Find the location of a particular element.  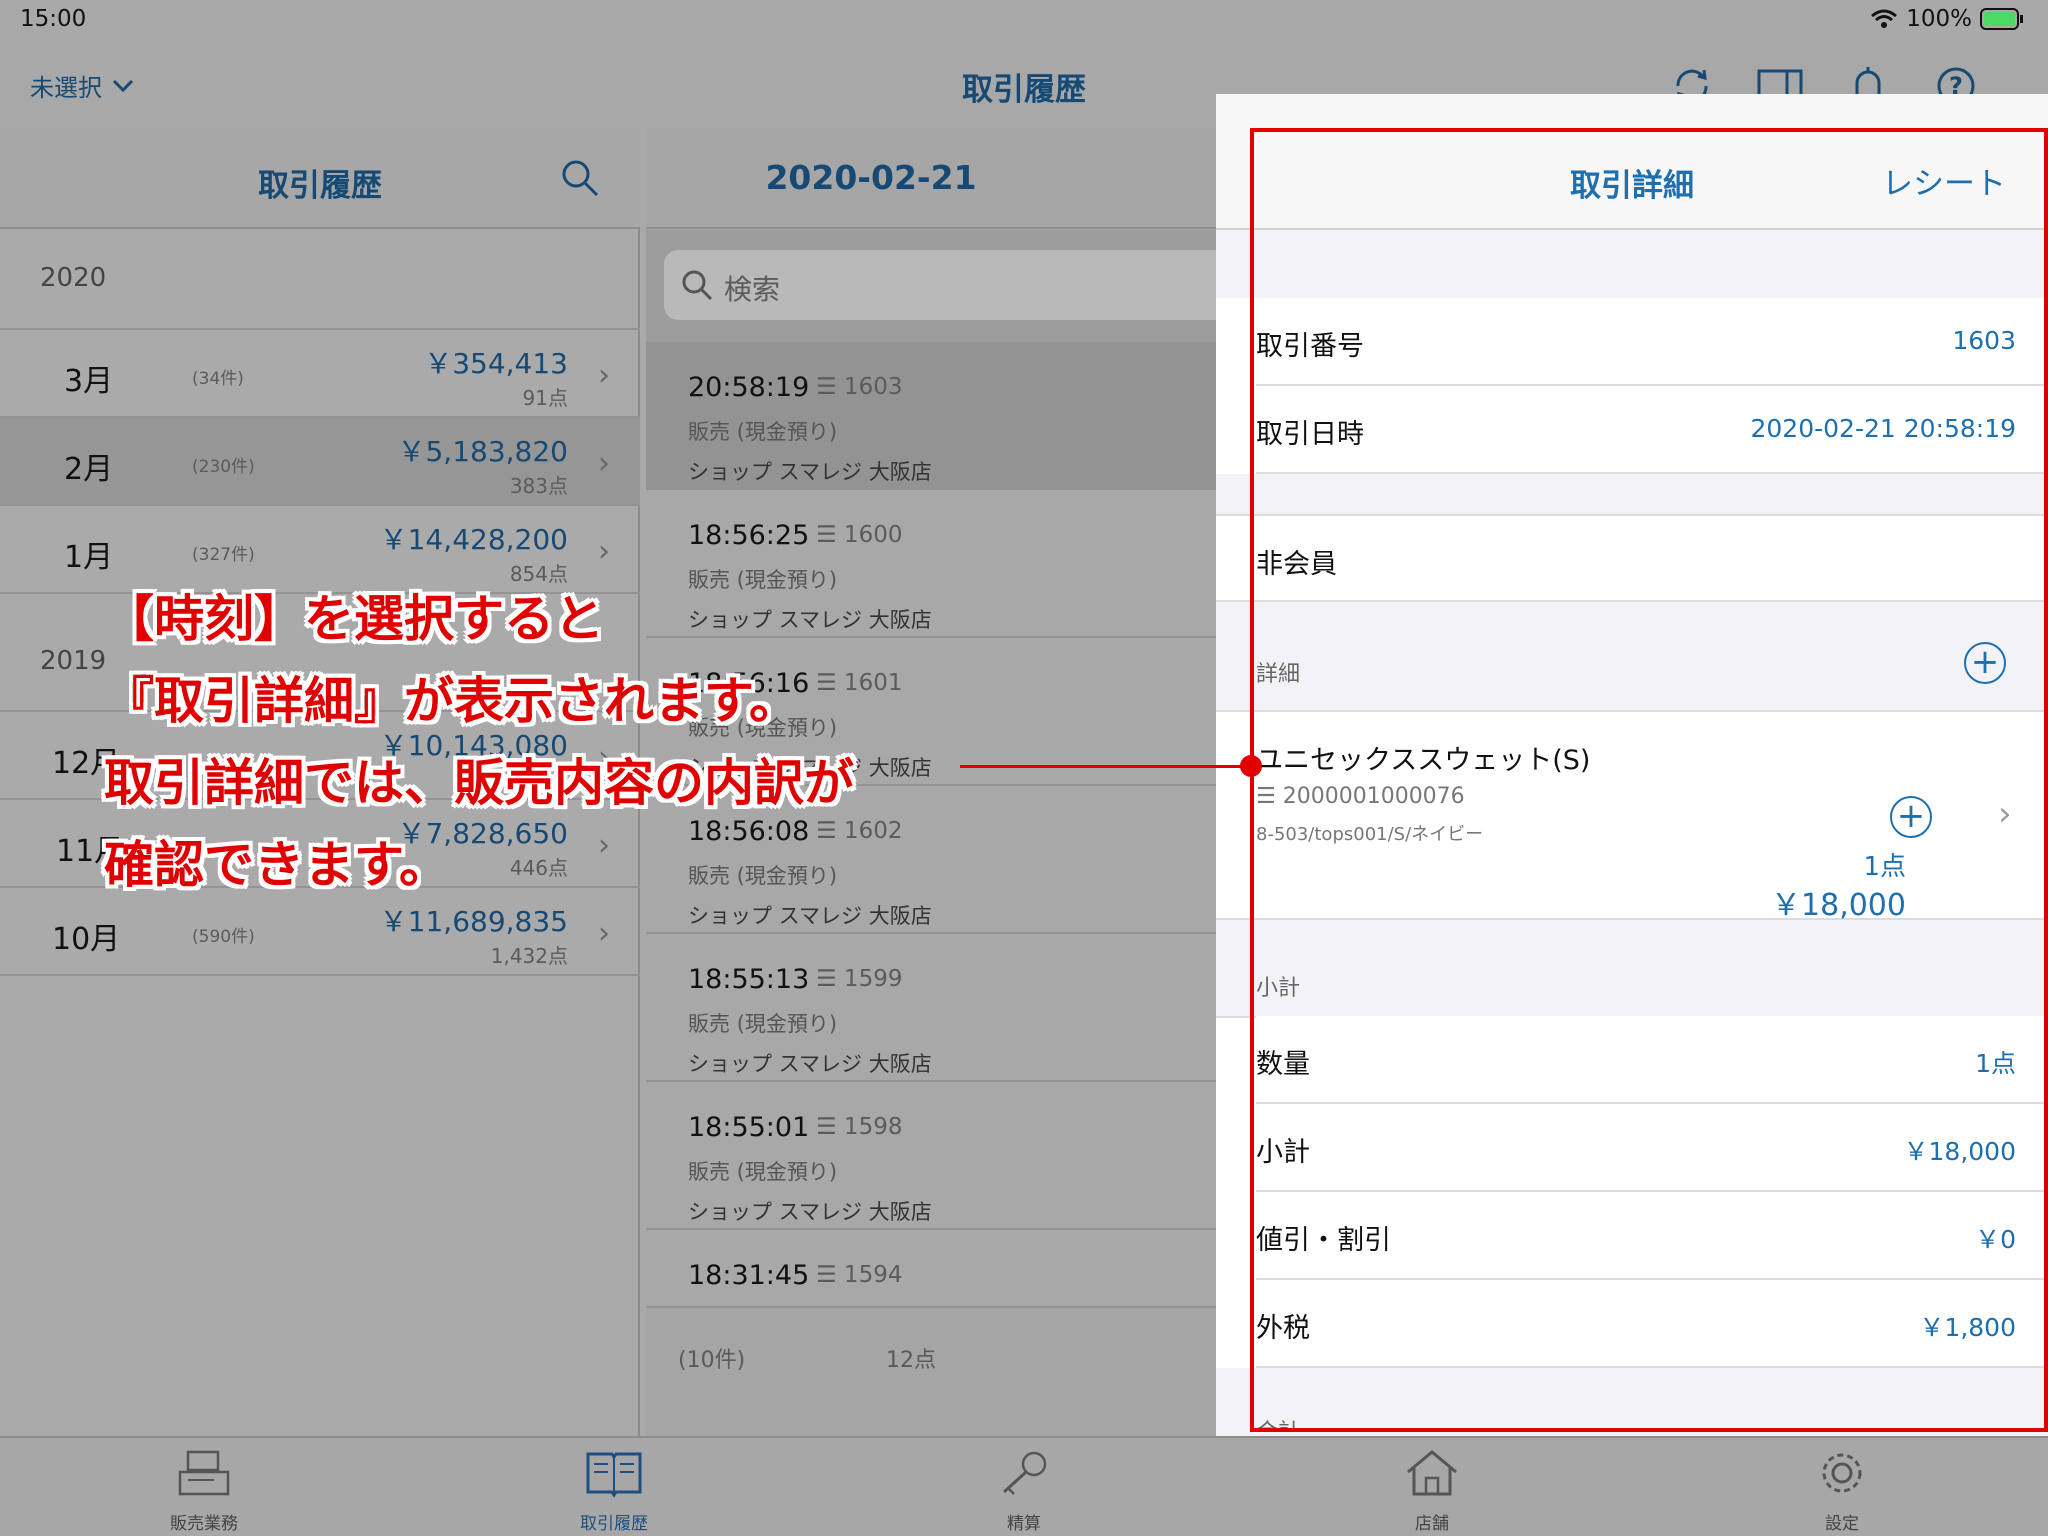

callout-line is located at coordinates (1106, 766).